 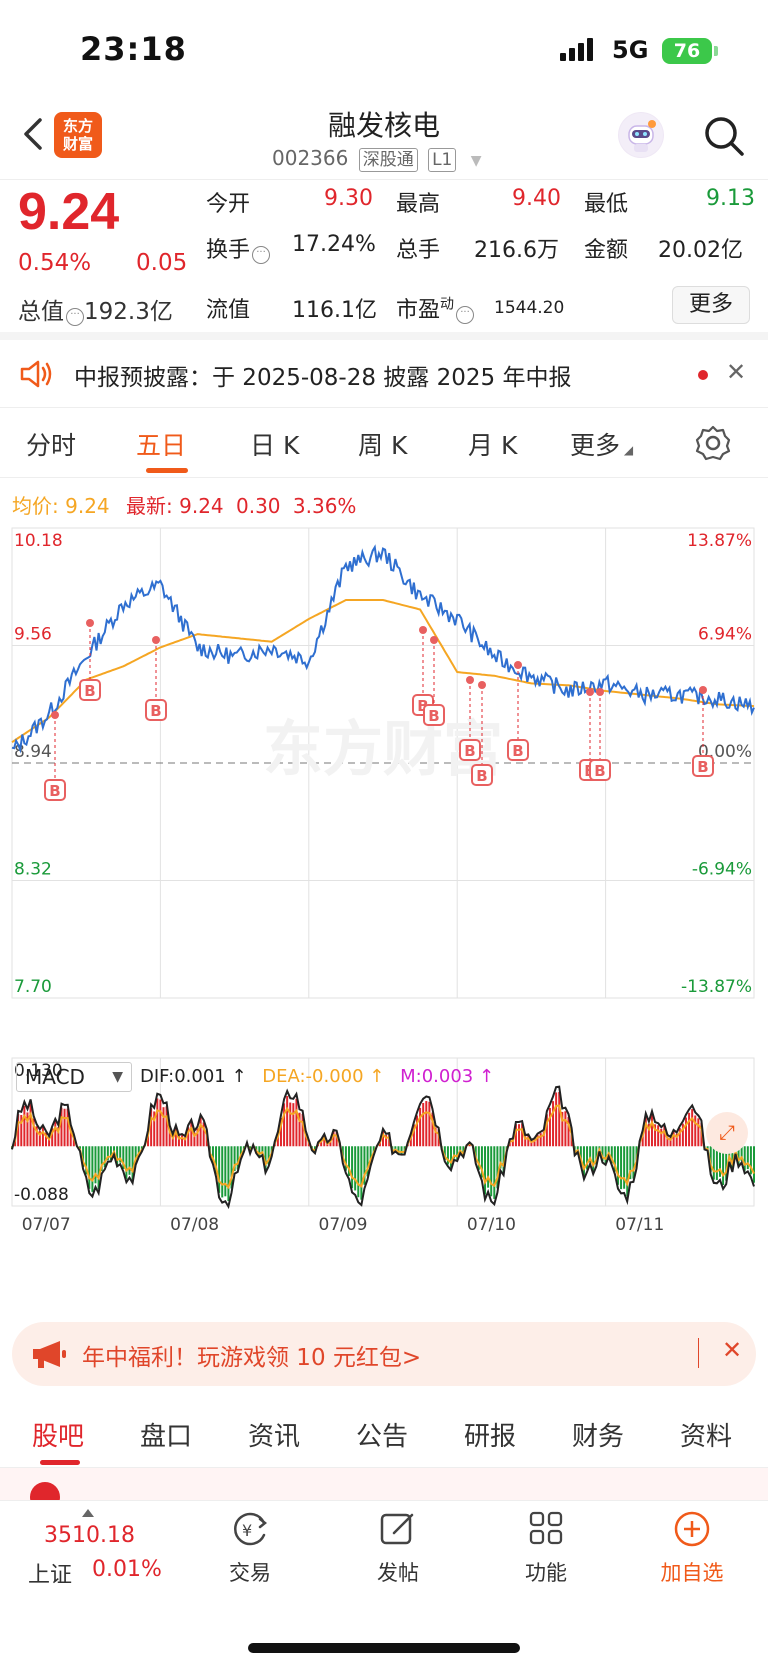 I want to click on post-button: 发帖, so click(x=398, y=1548).